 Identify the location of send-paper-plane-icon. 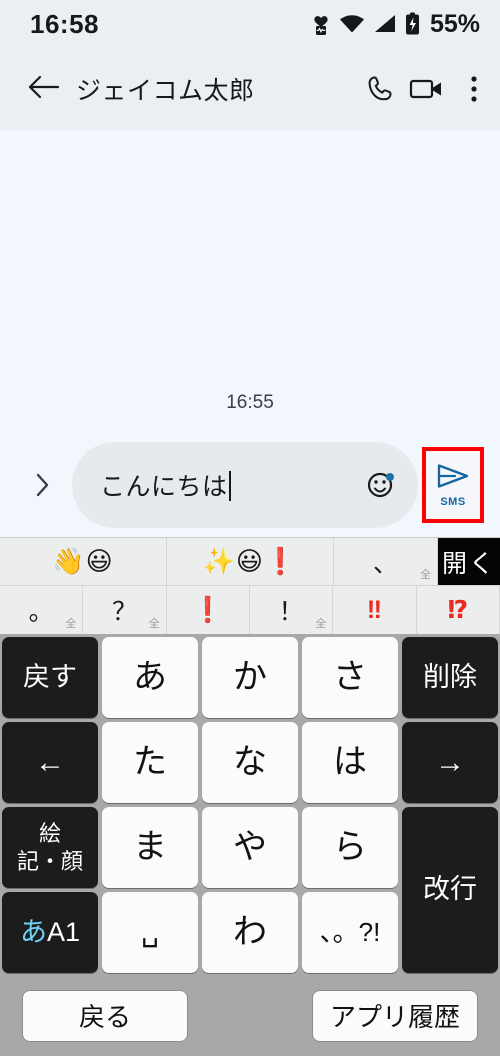
(453, 478).